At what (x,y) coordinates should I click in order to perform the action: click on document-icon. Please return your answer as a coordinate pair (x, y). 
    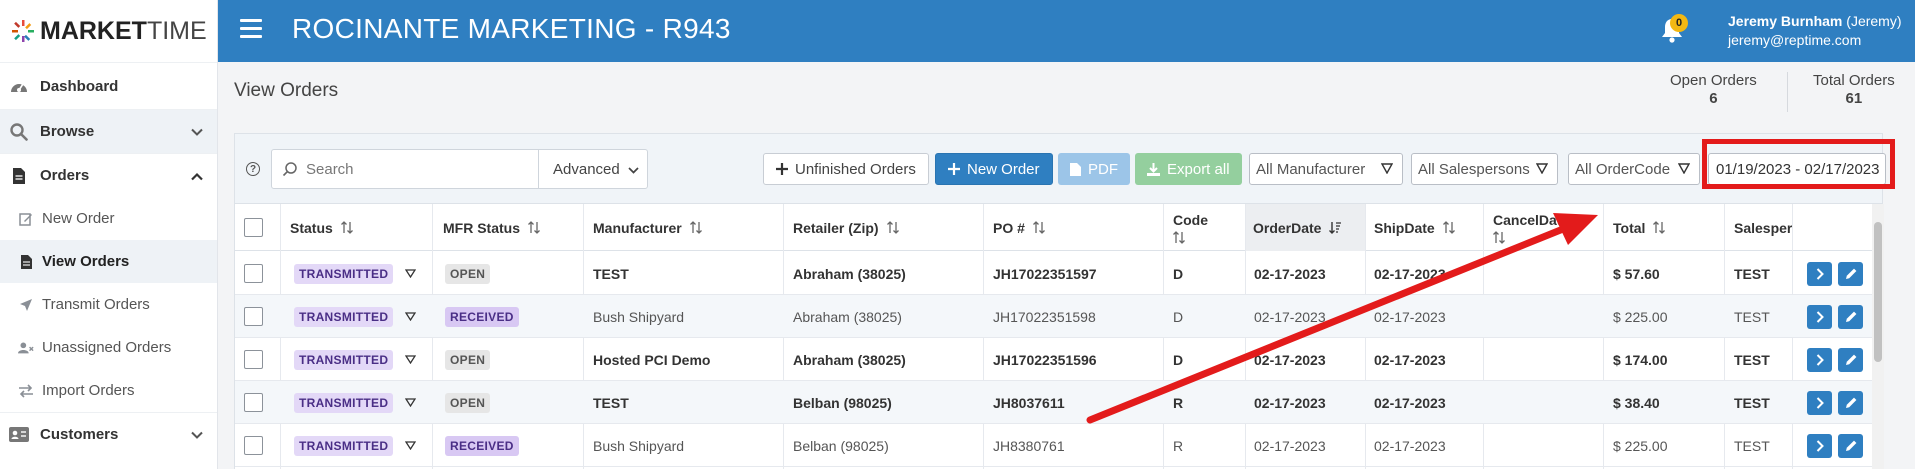
    Looking at the image, I should click on (26, 261).